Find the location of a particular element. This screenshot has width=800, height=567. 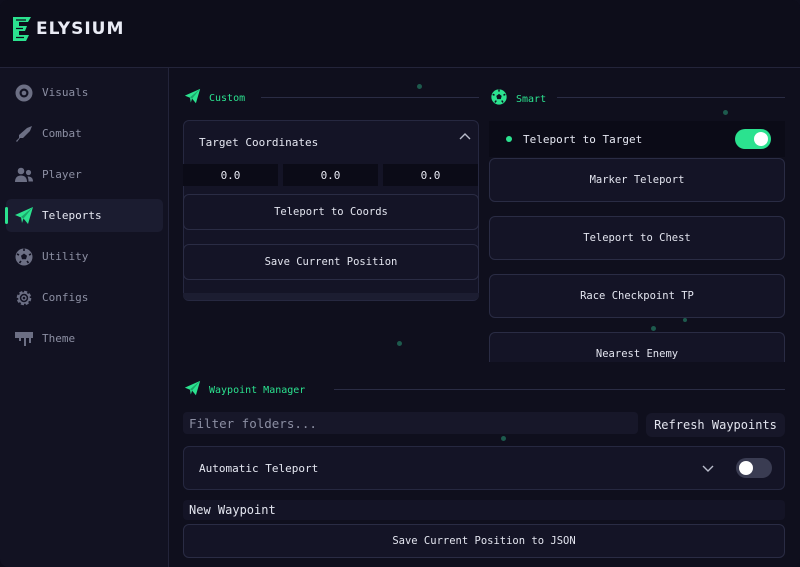

sidebar-item-visuals: Visuals is located at coordinates (84, 92).